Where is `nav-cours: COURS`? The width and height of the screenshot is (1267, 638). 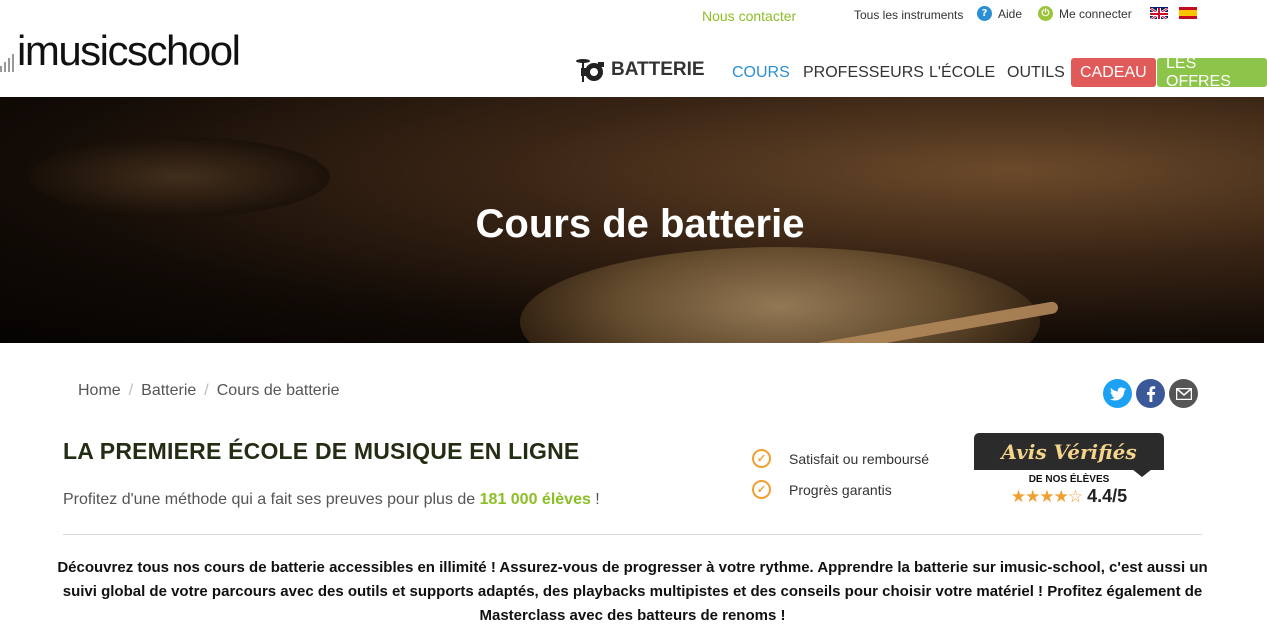 nav-cours: COURS is located at coordinates (761, 73).